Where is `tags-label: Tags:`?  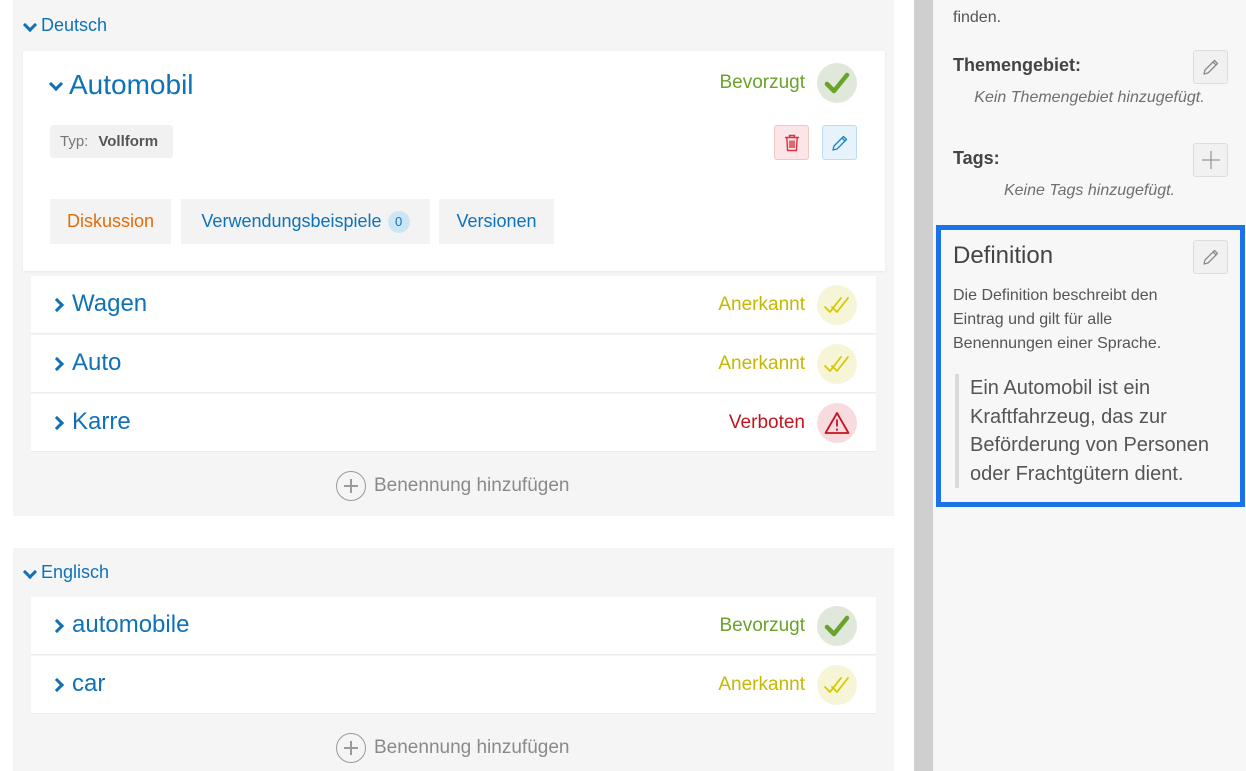 tags-label: Tags: is located at coordinates (976, 158).